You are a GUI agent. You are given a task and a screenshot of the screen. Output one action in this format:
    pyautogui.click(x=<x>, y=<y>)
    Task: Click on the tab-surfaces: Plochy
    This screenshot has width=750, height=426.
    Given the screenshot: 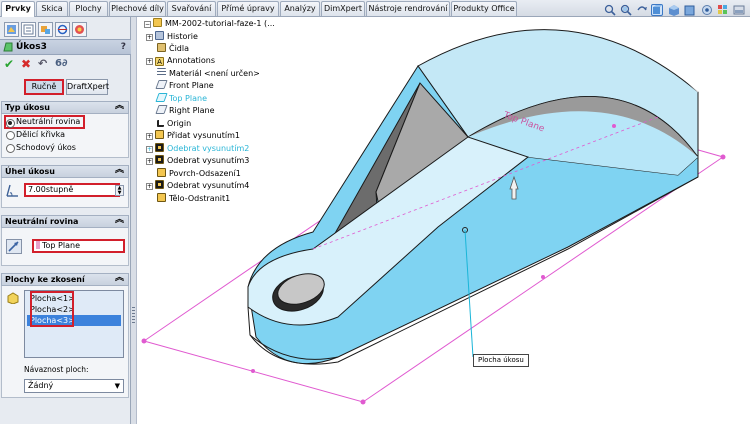 What is the action you would take?
    pyautogui.click(x=88, y=8)
    